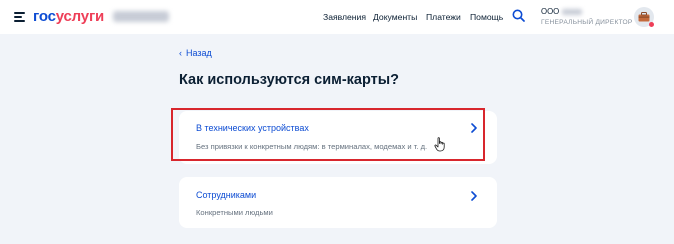 Image resolution: width=674 pixels, height=244 pixels. What do you see at coordinates (180, 53) in the screenshot?
I see `chevron-left-icon: ‹` at bounding box center [180, 53].